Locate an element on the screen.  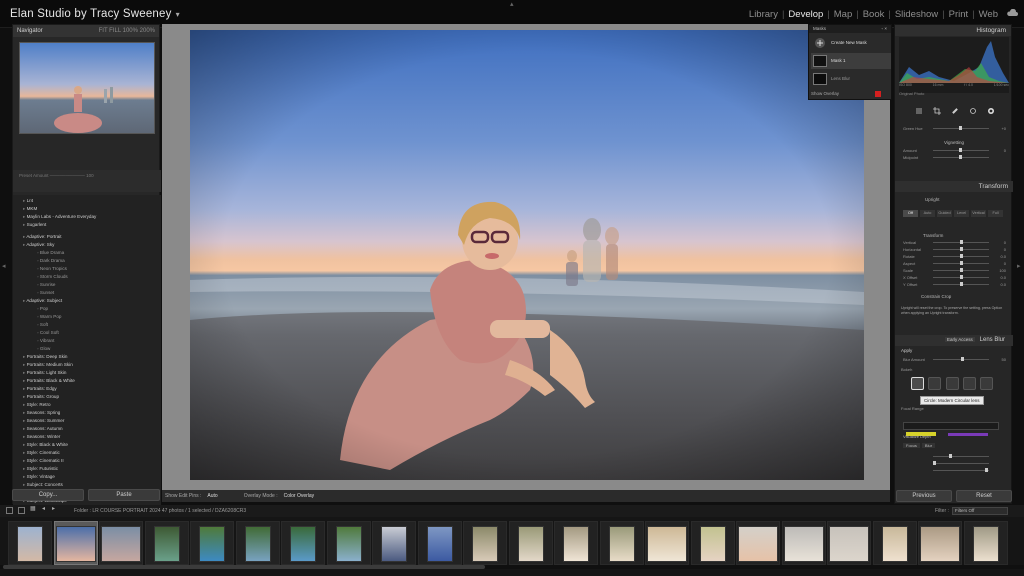
navigator-header: Navigator FIT FILL 100% 200% is located at coordinates (86, 31).